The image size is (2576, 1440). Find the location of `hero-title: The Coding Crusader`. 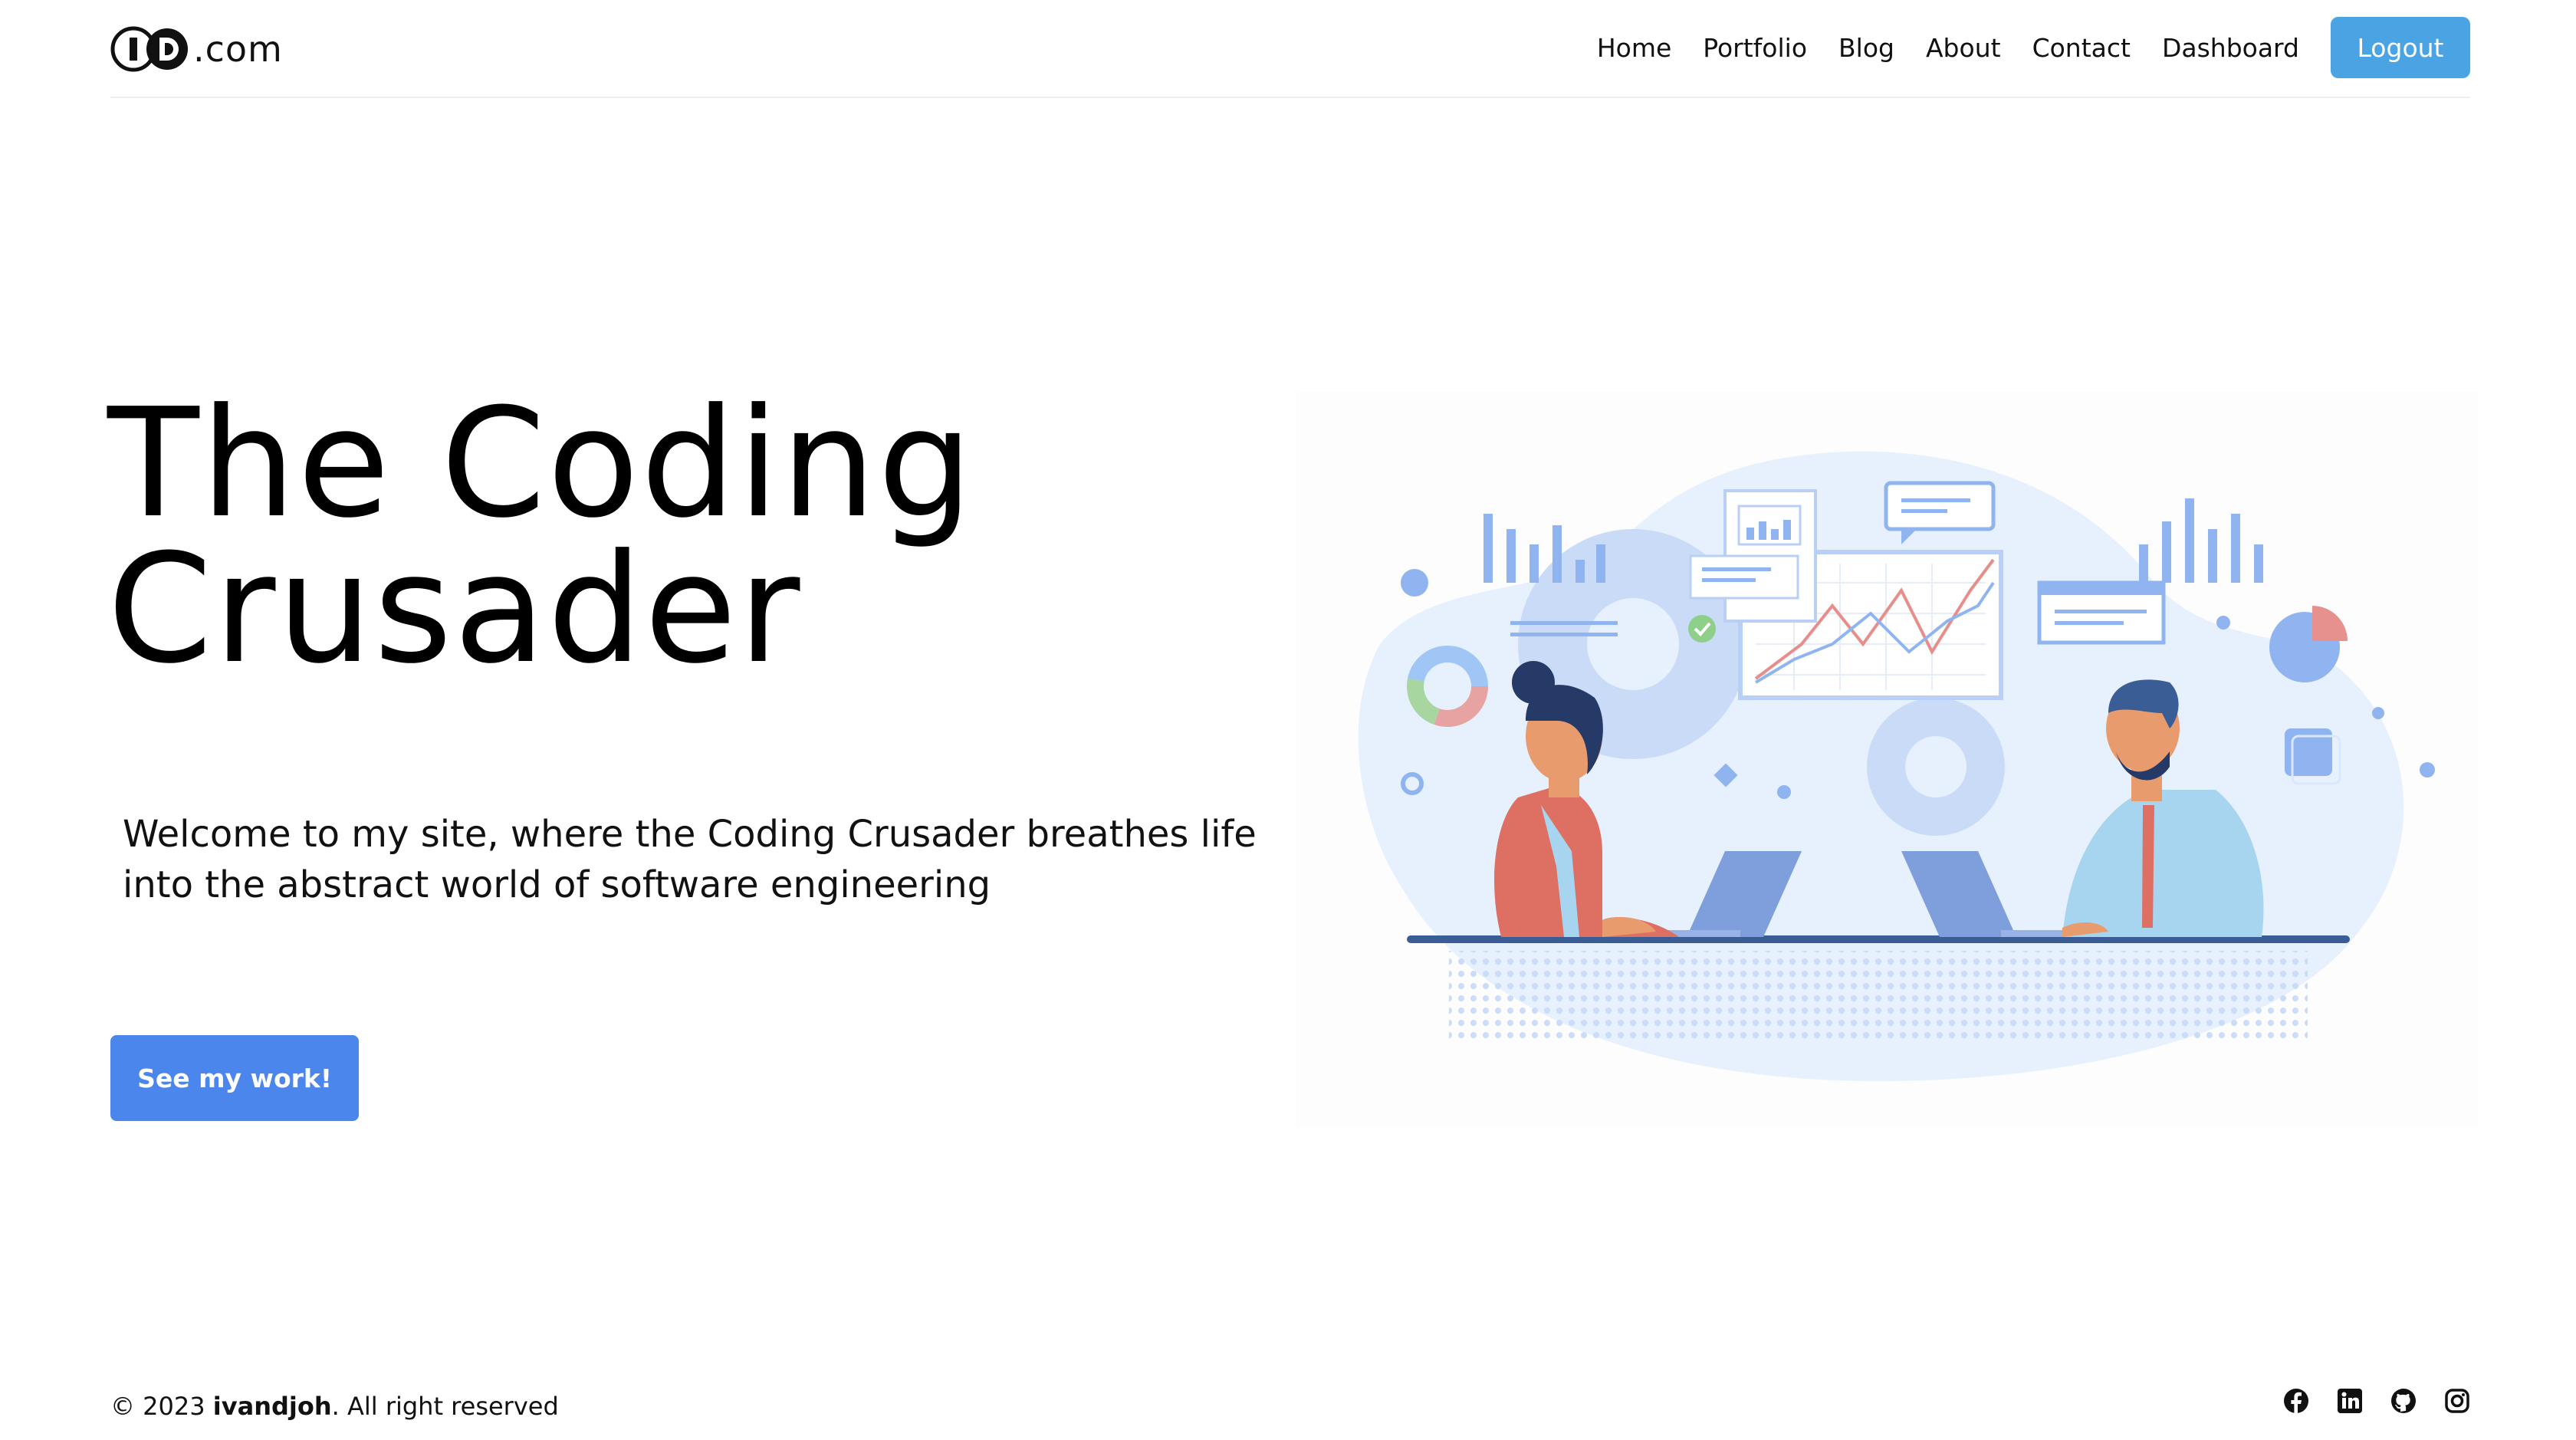

hero-title: The Coding Crusader is located at coordinates (682, 537).